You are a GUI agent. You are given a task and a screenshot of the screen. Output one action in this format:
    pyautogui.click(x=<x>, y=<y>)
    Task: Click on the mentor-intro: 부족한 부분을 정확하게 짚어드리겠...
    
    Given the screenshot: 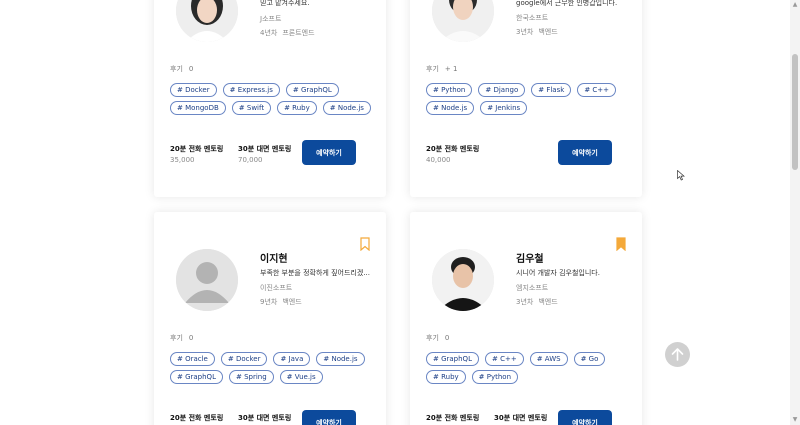 What is the action you would take?
    pyautogui.click(x=315, y=273)
    